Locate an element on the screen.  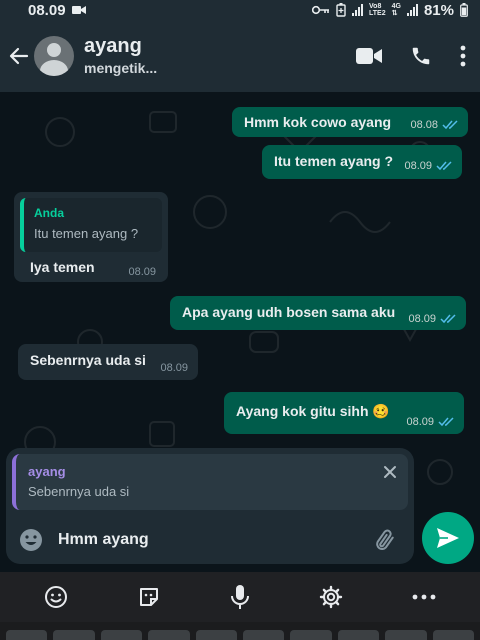
paperclip-icon is located at coordinates (385, 540).